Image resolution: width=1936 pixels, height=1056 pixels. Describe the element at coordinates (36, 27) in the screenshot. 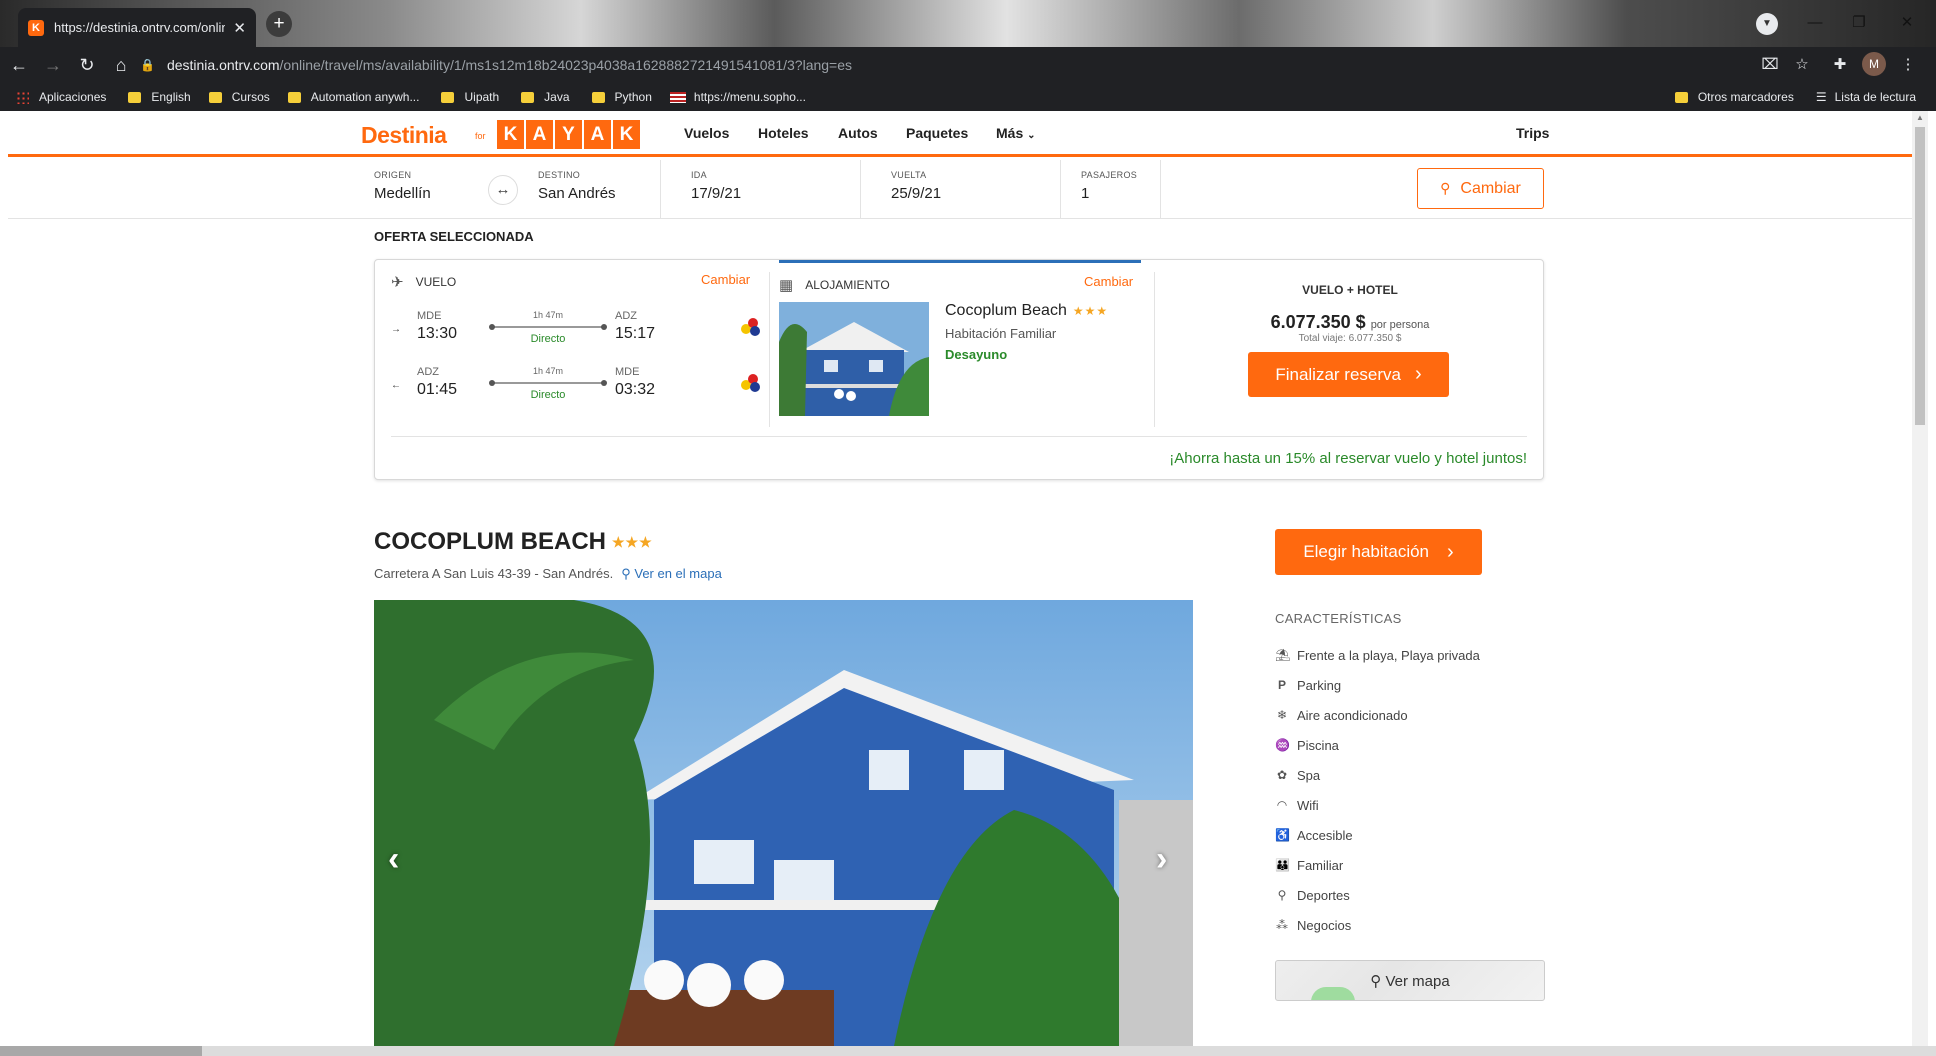

I see `kayak-favicon-icon: K` at that location.